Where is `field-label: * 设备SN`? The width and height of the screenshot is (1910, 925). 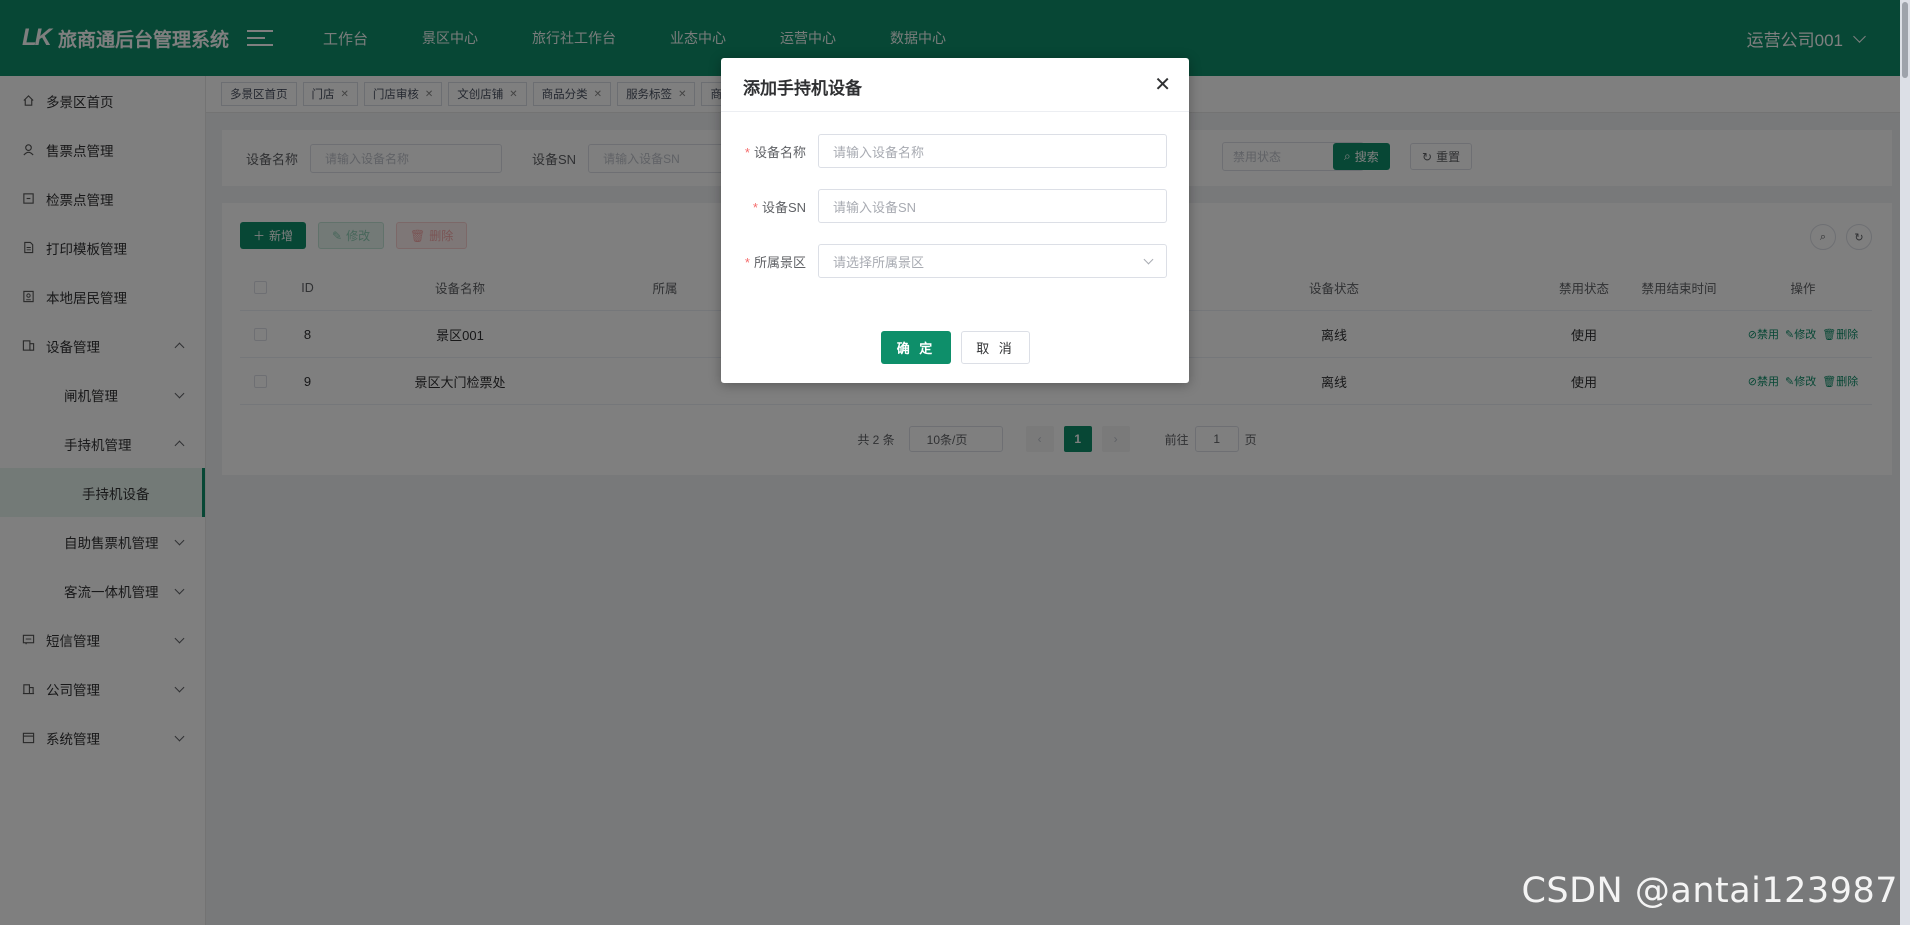
field-label: * 设备SN is located at coordinates (779, 207).